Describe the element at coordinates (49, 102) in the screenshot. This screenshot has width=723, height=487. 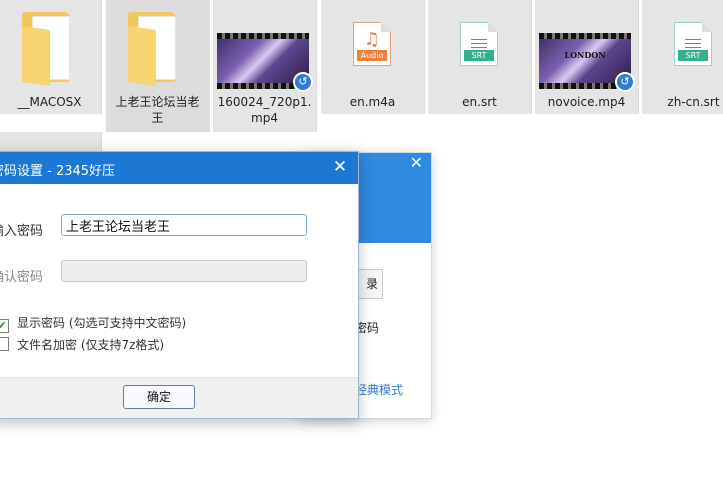
I see `file-name: __MACOSX` at that location.